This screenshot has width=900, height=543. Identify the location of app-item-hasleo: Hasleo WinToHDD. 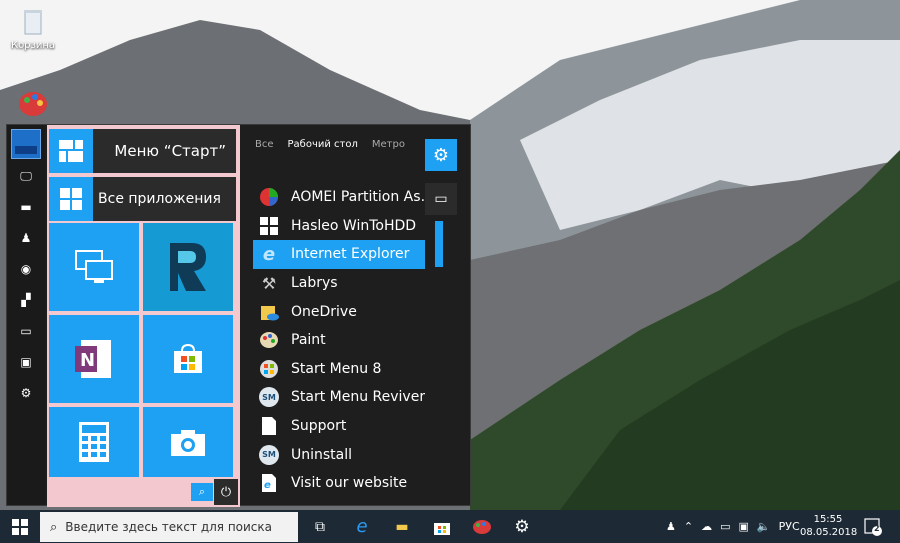
(339, 226).